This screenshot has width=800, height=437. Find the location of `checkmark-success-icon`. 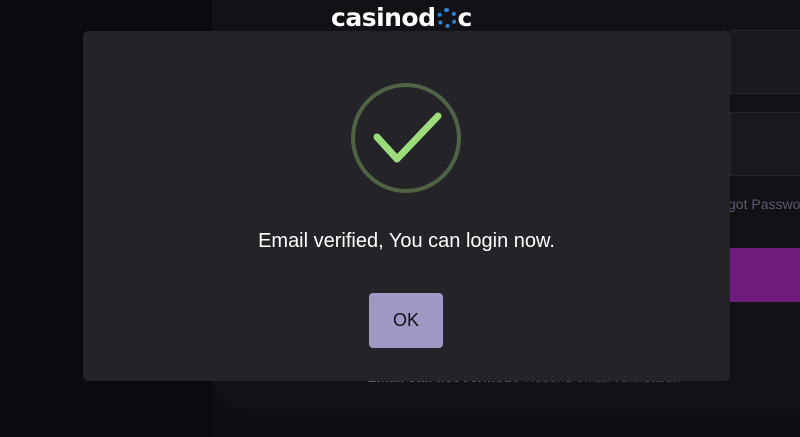

checkmark-success-icon is located at coordinates (406, 138).